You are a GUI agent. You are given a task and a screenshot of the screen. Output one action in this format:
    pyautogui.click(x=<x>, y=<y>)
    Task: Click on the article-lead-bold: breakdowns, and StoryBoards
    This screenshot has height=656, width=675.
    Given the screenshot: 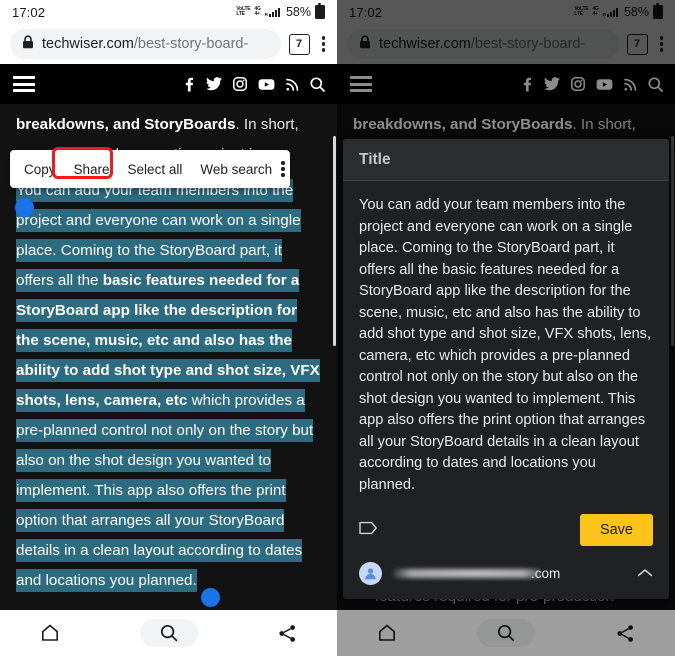 What is the action you would take?
    pyautogui.click(x=126, y=124)
    